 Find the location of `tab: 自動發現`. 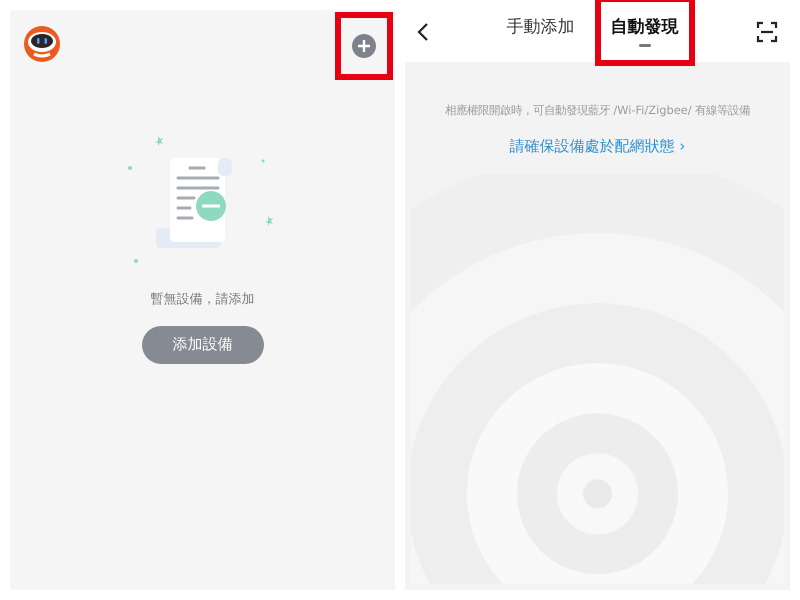

tab: 自動發現 is located at coordinates (644, 31).